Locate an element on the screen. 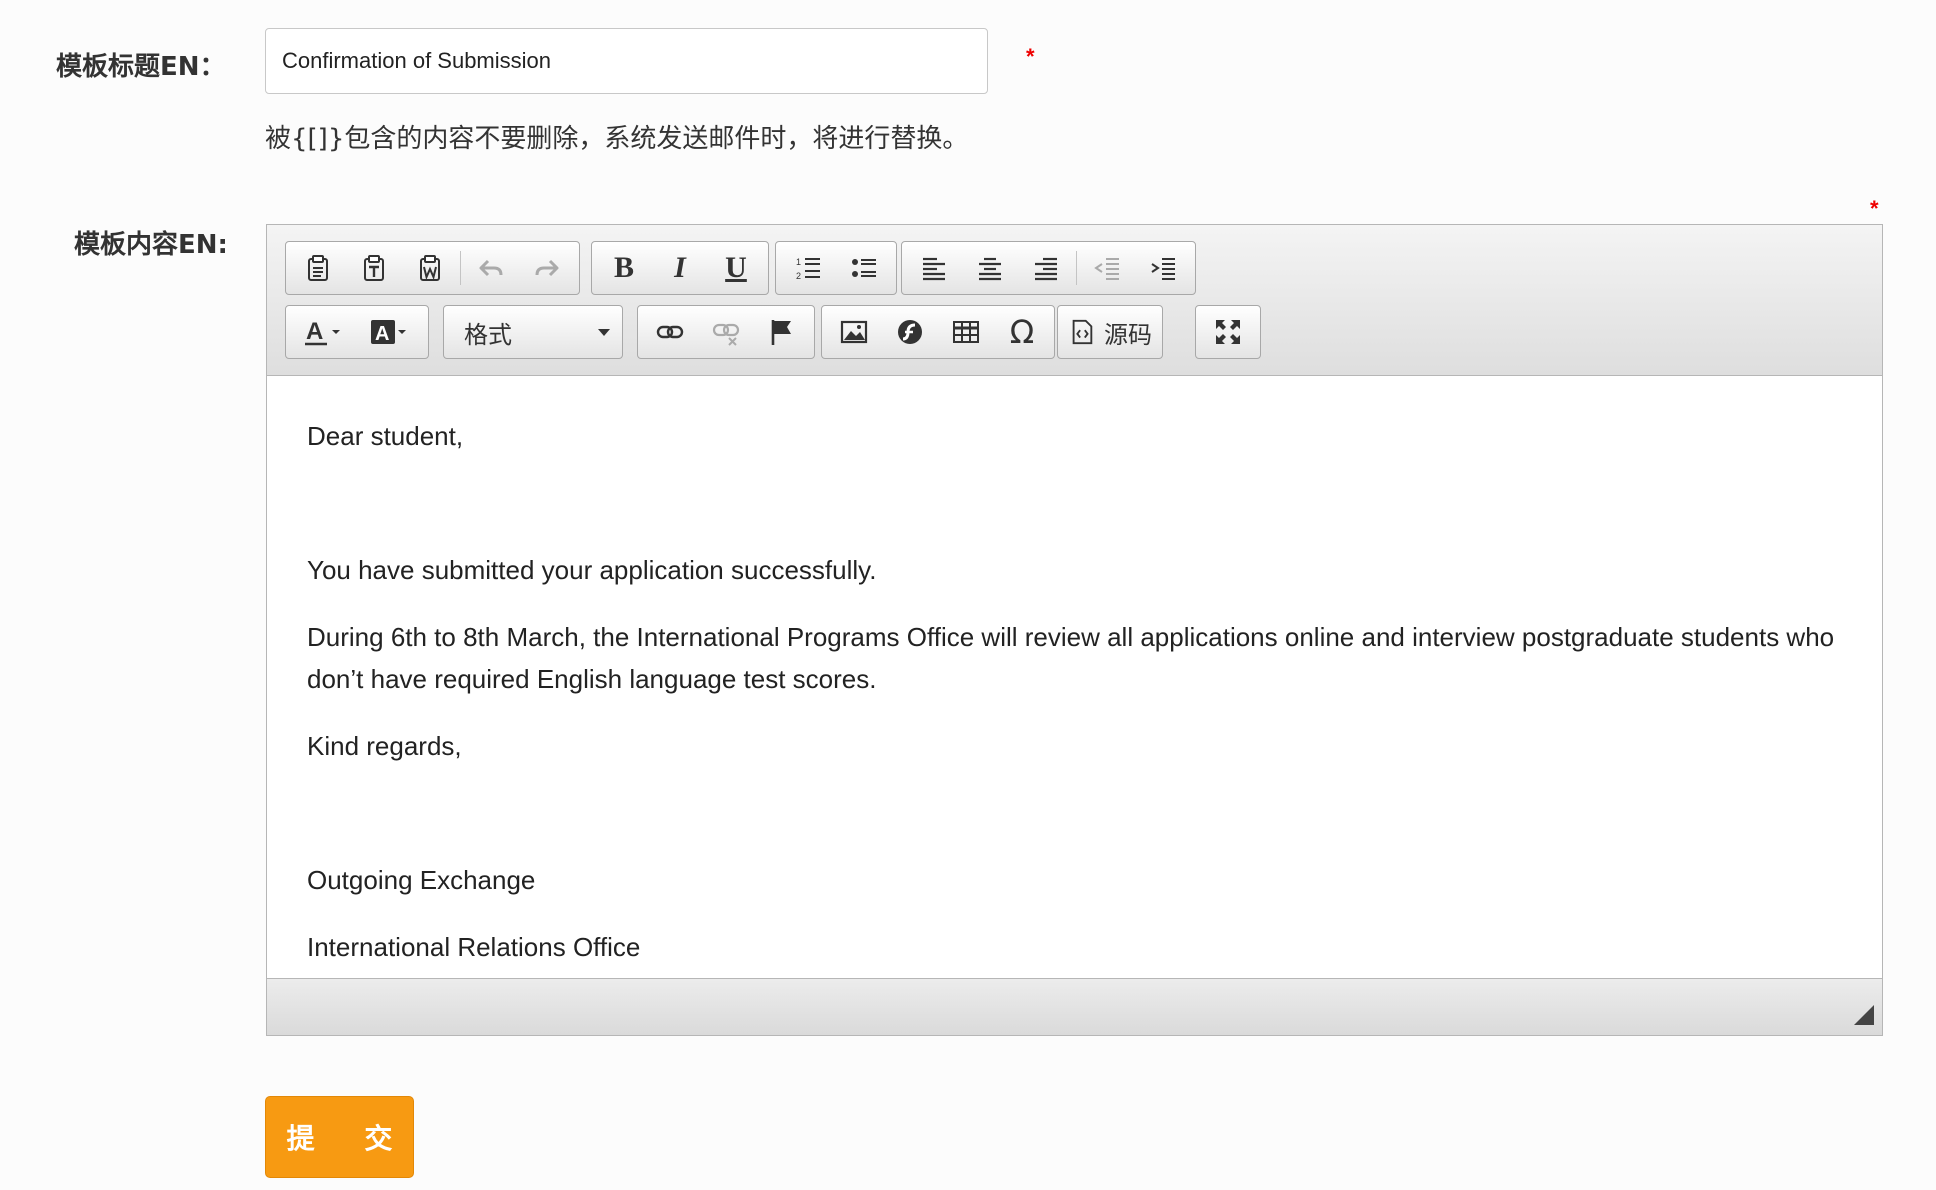 The width and height of the screenshot is (1936, 1190). bold-button: B is located at coordinates (624, 268).